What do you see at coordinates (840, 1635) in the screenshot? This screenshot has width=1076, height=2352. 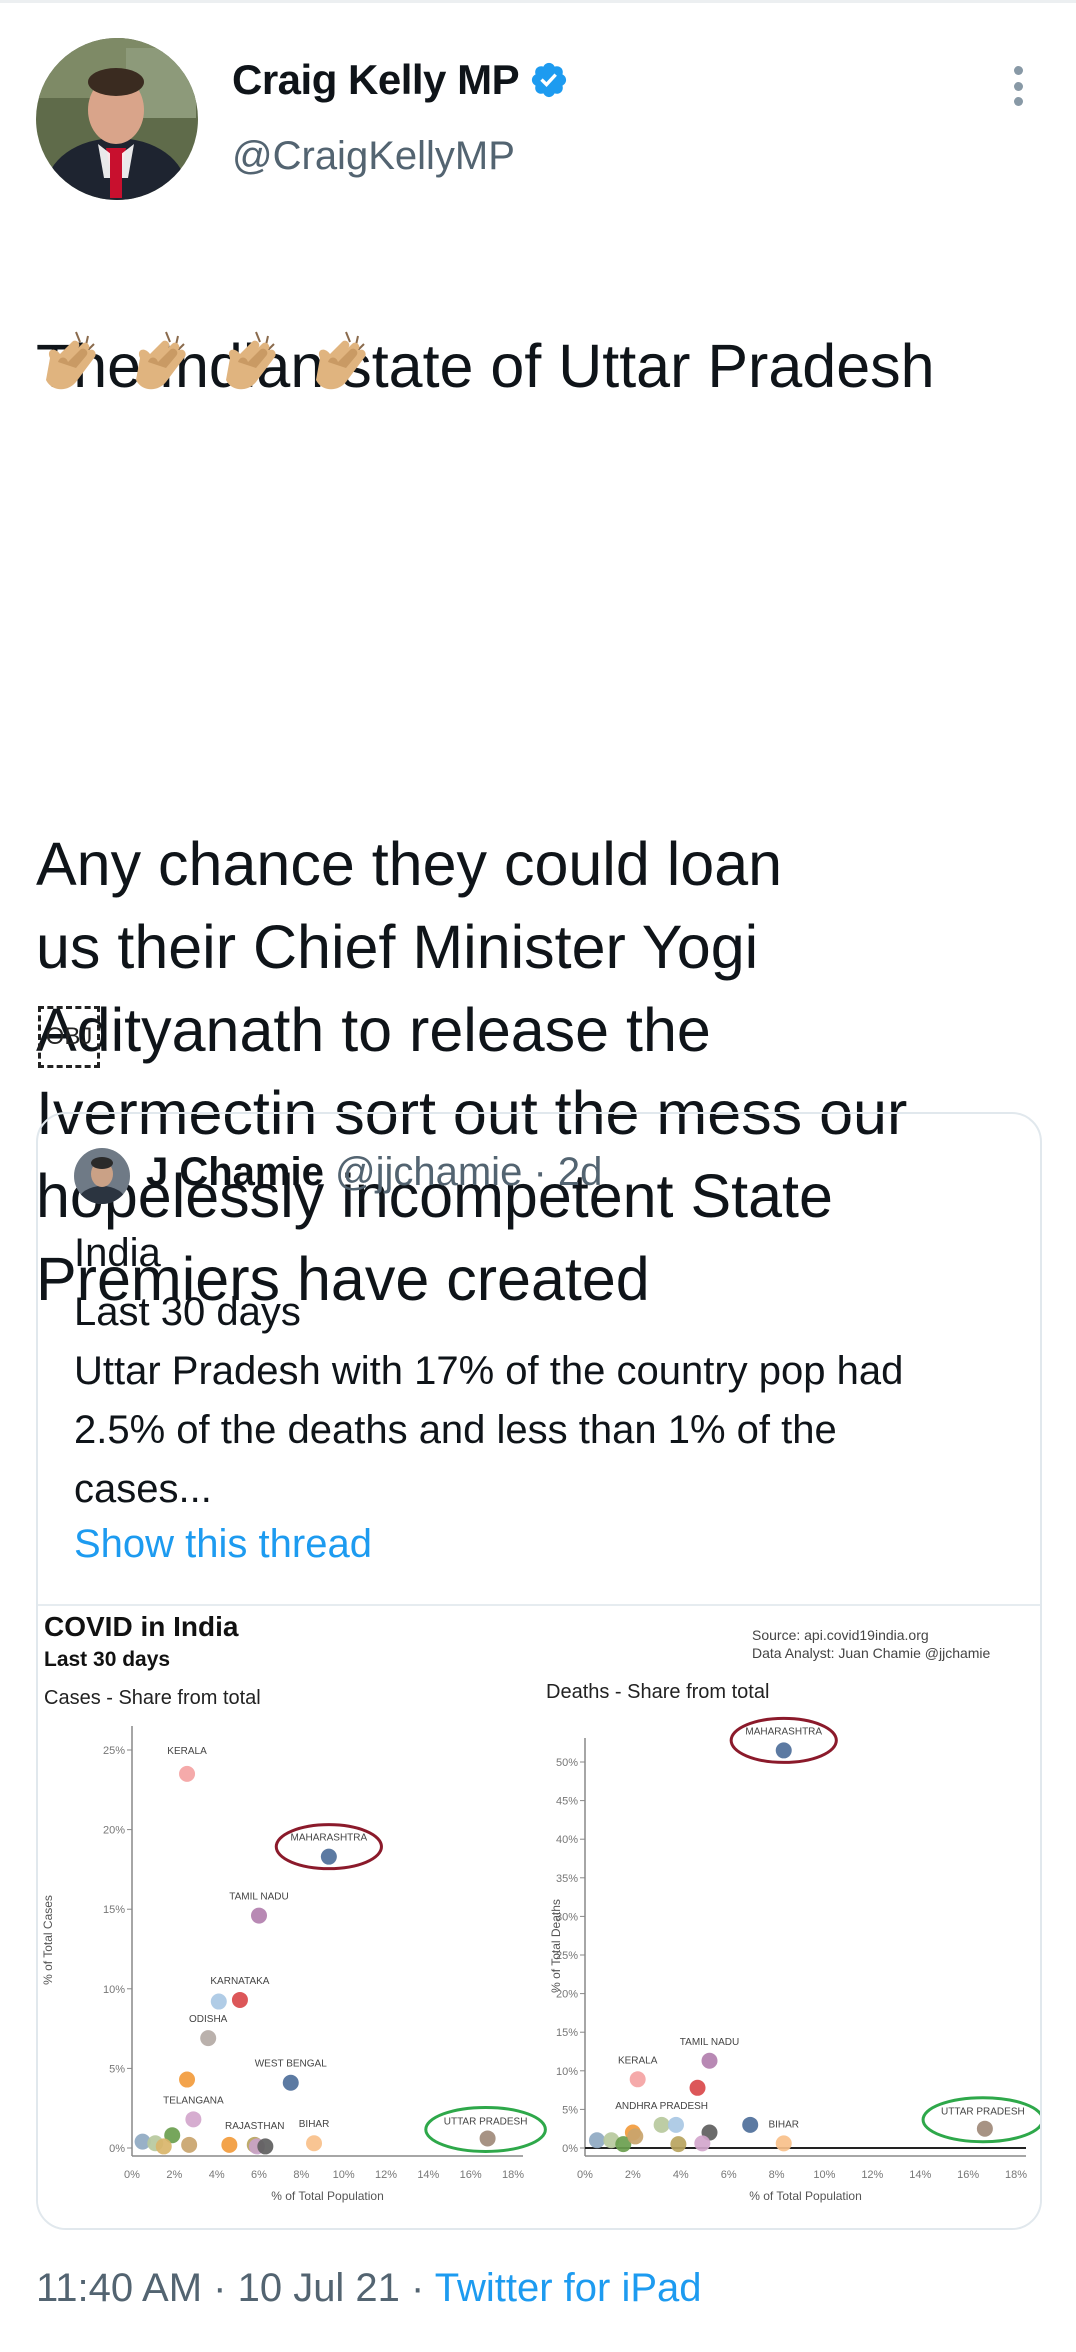 I see `chart-source: Source: api.covid19india.org` at bounding box center [840, 1635].